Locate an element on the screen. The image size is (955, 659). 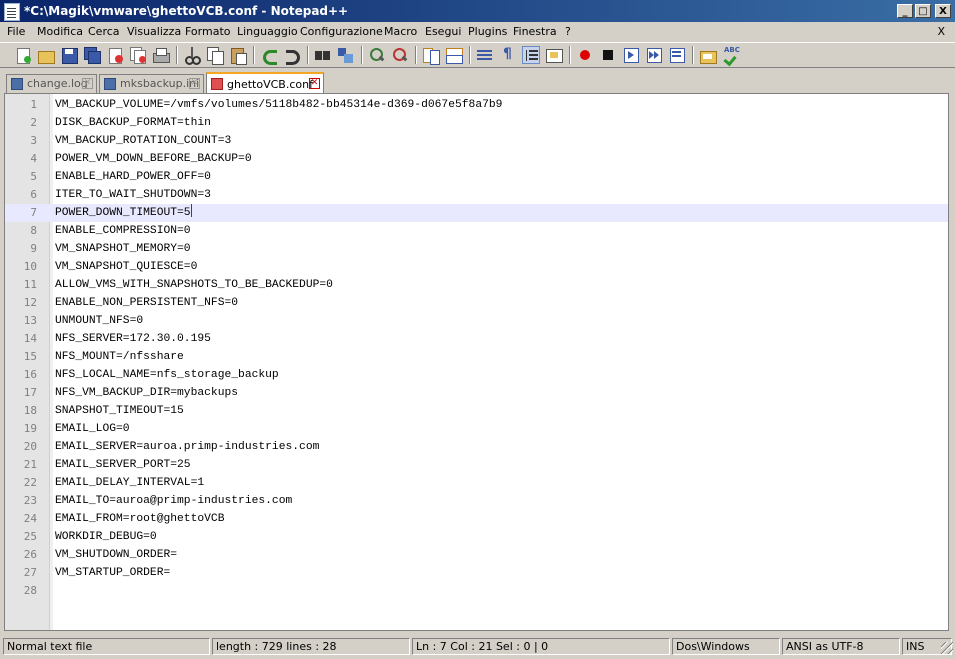
editor-line: 9 VM_SNAPSHOT_MEMORY=0 is located at coordinates (476, 249).